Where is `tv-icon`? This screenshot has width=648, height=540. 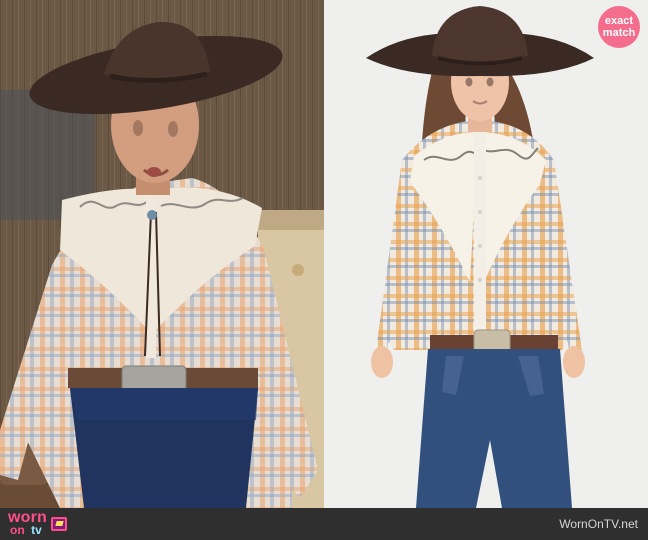
tv-icon is located at coordinates (59, 524).